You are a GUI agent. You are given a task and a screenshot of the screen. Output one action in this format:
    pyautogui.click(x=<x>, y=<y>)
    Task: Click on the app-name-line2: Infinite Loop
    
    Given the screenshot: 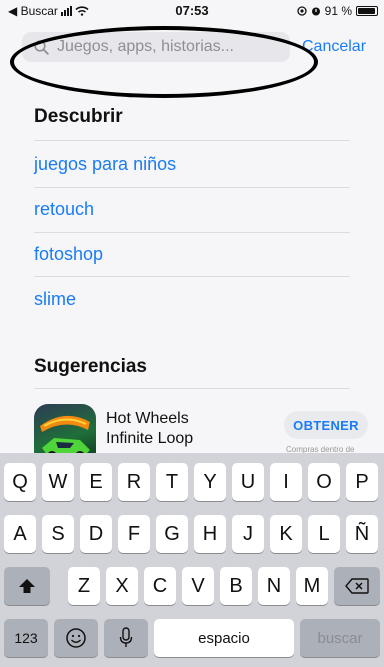 What is the action you would take?
    pyautogui.click(x=150, y=438)
    